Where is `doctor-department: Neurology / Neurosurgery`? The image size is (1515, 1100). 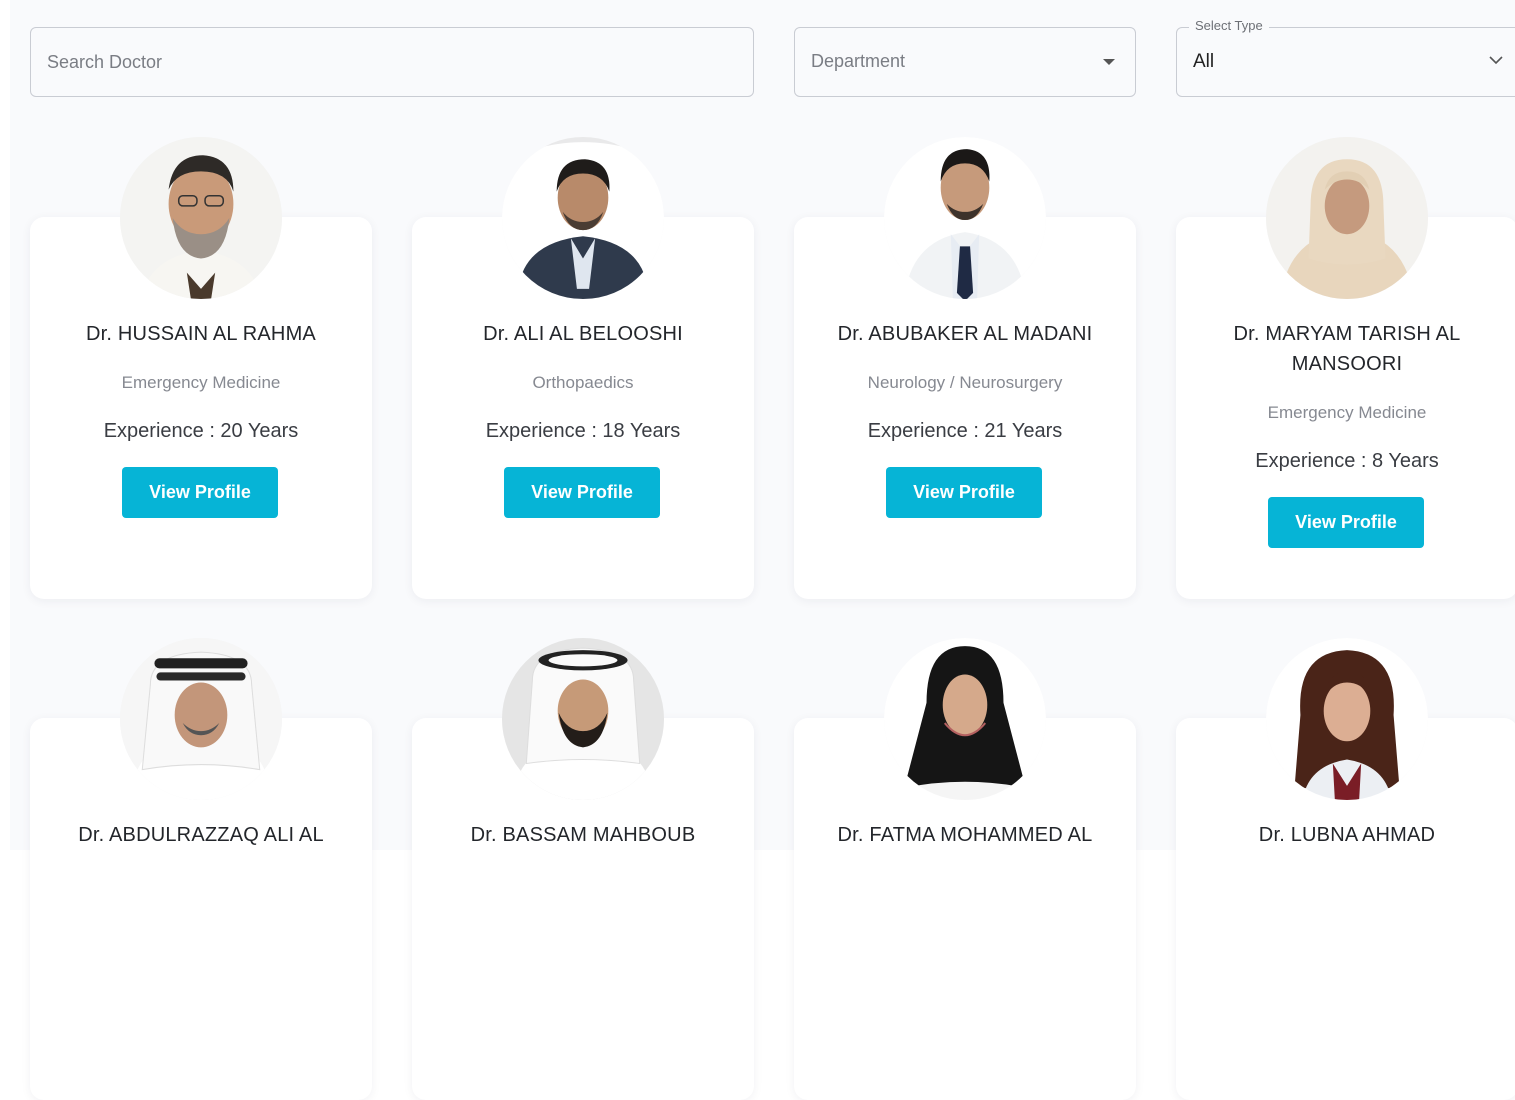
doctor-department: Neurology / Neurosurgery is located at coordinates (965, 382).